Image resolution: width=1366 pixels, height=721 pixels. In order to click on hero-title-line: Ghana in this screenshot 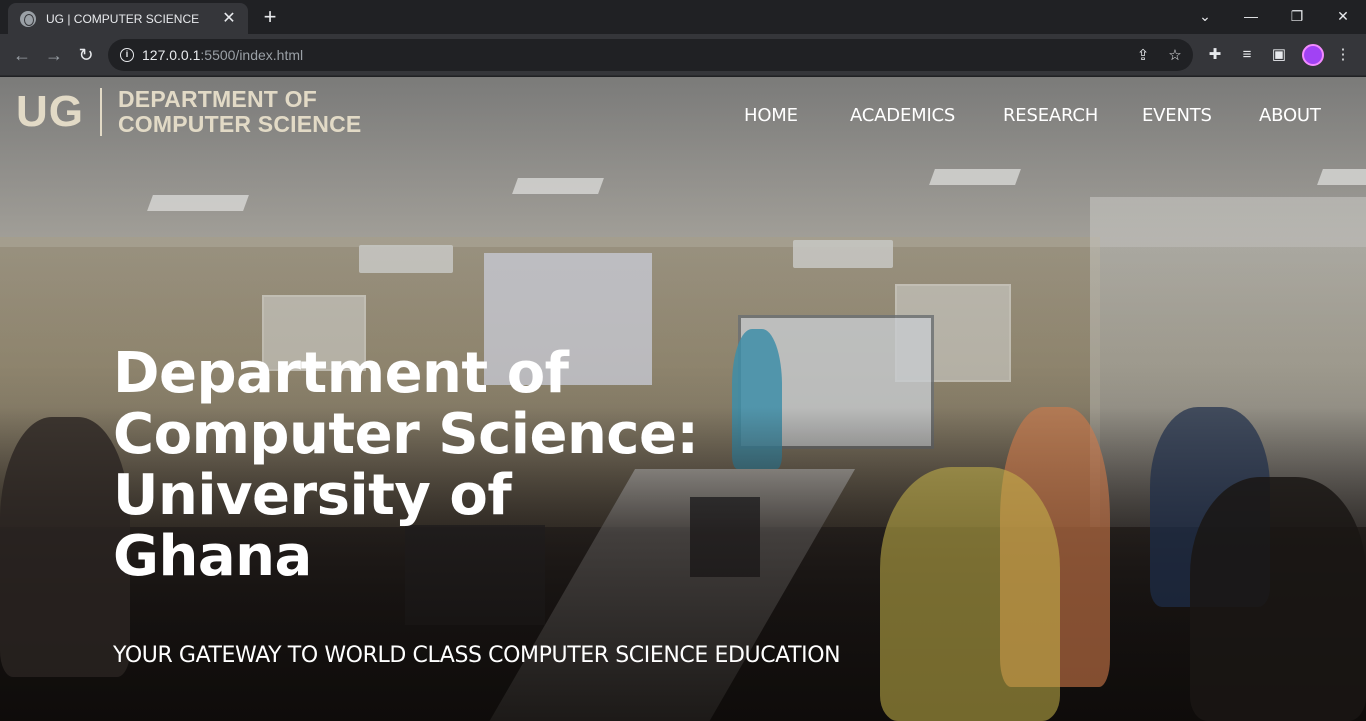, I will do `click(212, 556)`.